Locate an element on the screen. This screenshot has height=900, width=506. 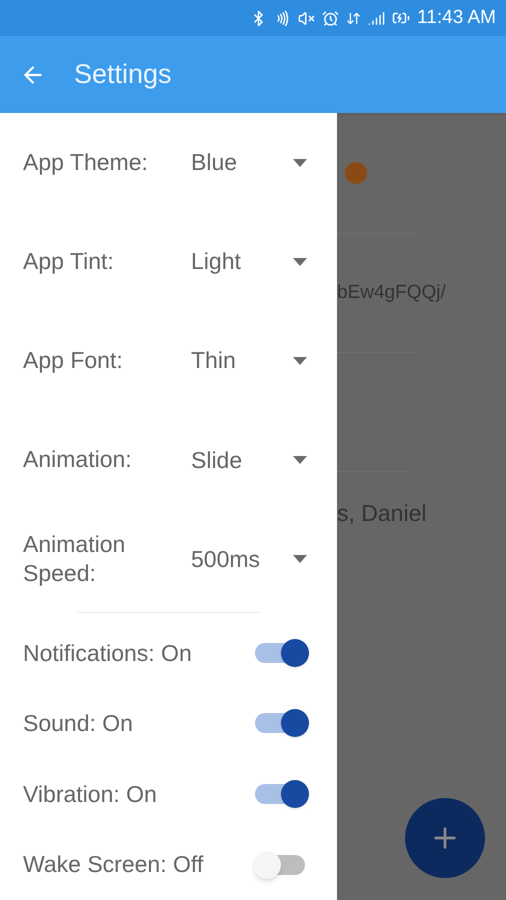
alarm-icon is located at coordinates (331, 18).